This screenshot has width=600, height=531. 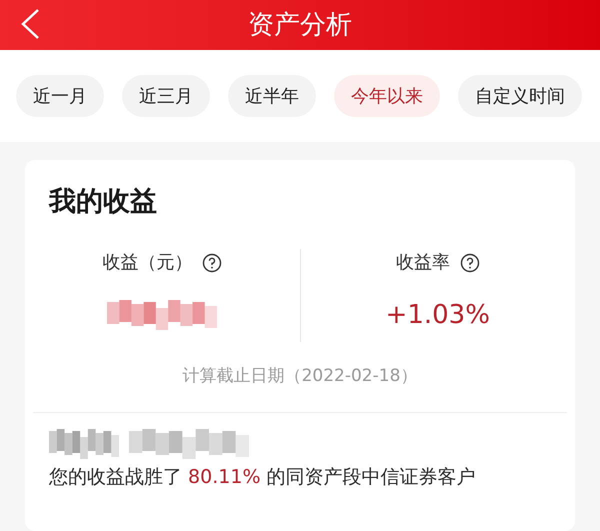 I want to click on metric-label: 收益率, so click(x=423, y=263).